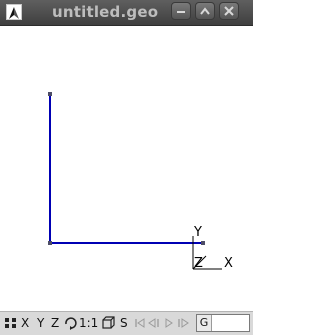  Describe the element at coordinates (105, 12) in the screenshot. I see `window-title: untitled.geo` at that location.